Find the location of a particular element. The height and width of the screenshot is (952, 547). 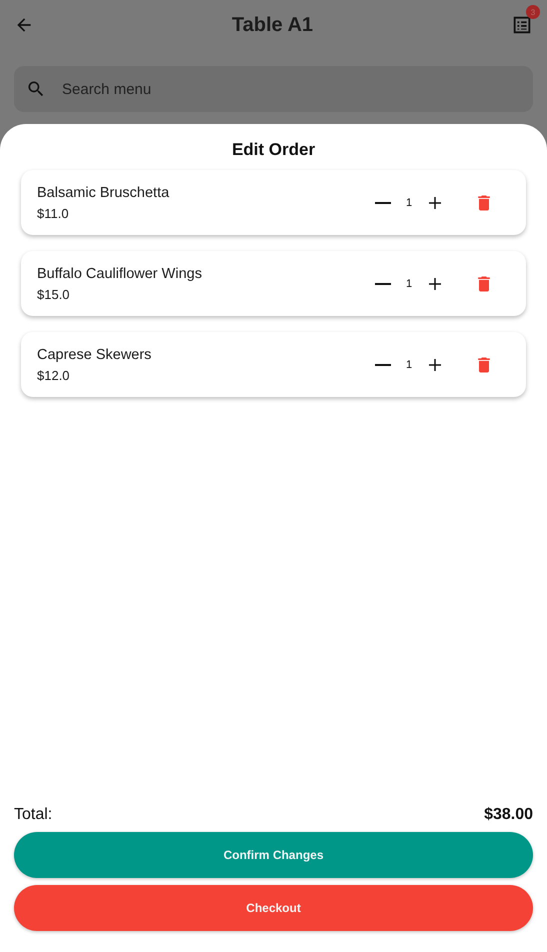

count-badge: 3 is located at coordinates (533, 12).